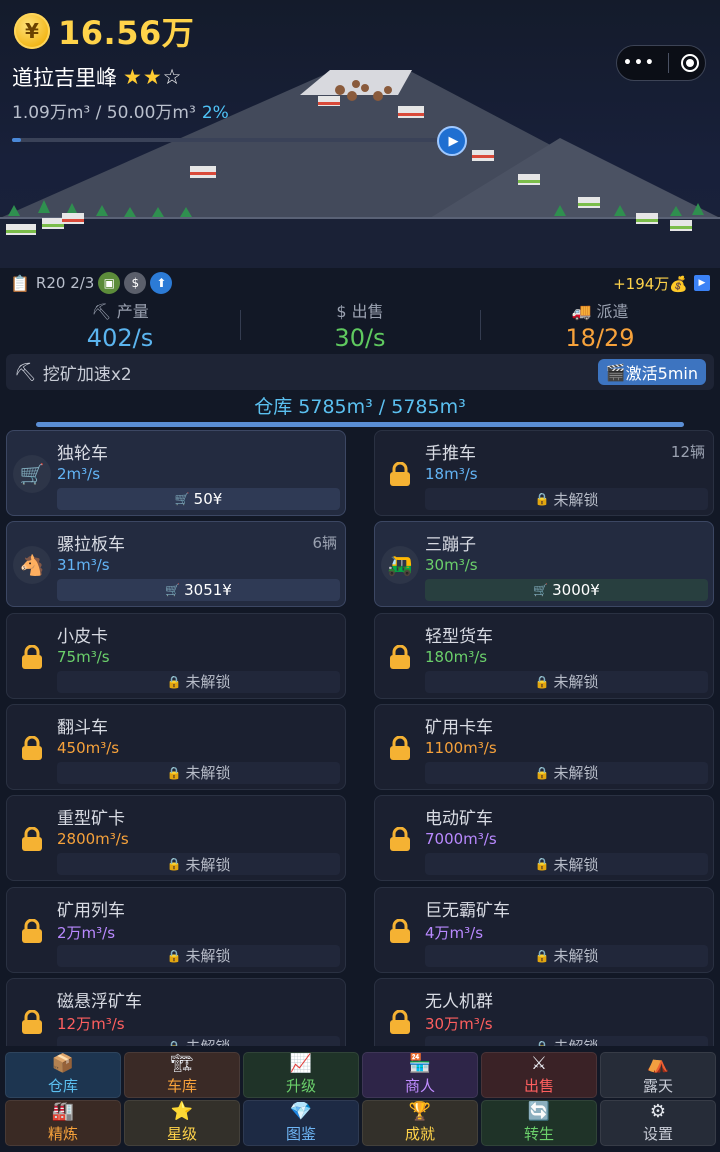  I want to click on factory-icon: 🏭, so click(63, 1111).